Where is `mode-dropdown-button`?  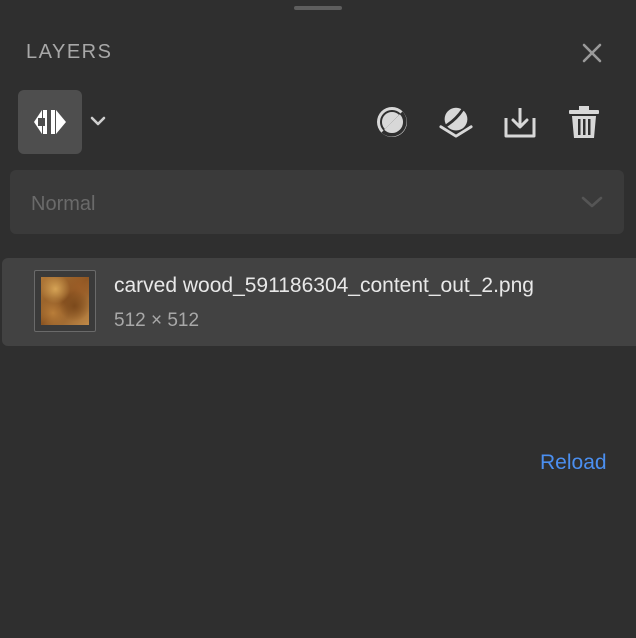 mode-dropdown-button is located at coordinates (98, 122).